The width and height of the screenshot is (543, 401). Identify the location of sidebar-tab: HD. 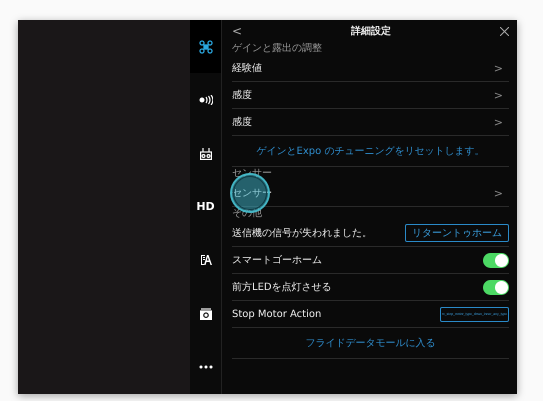
(205, 207).